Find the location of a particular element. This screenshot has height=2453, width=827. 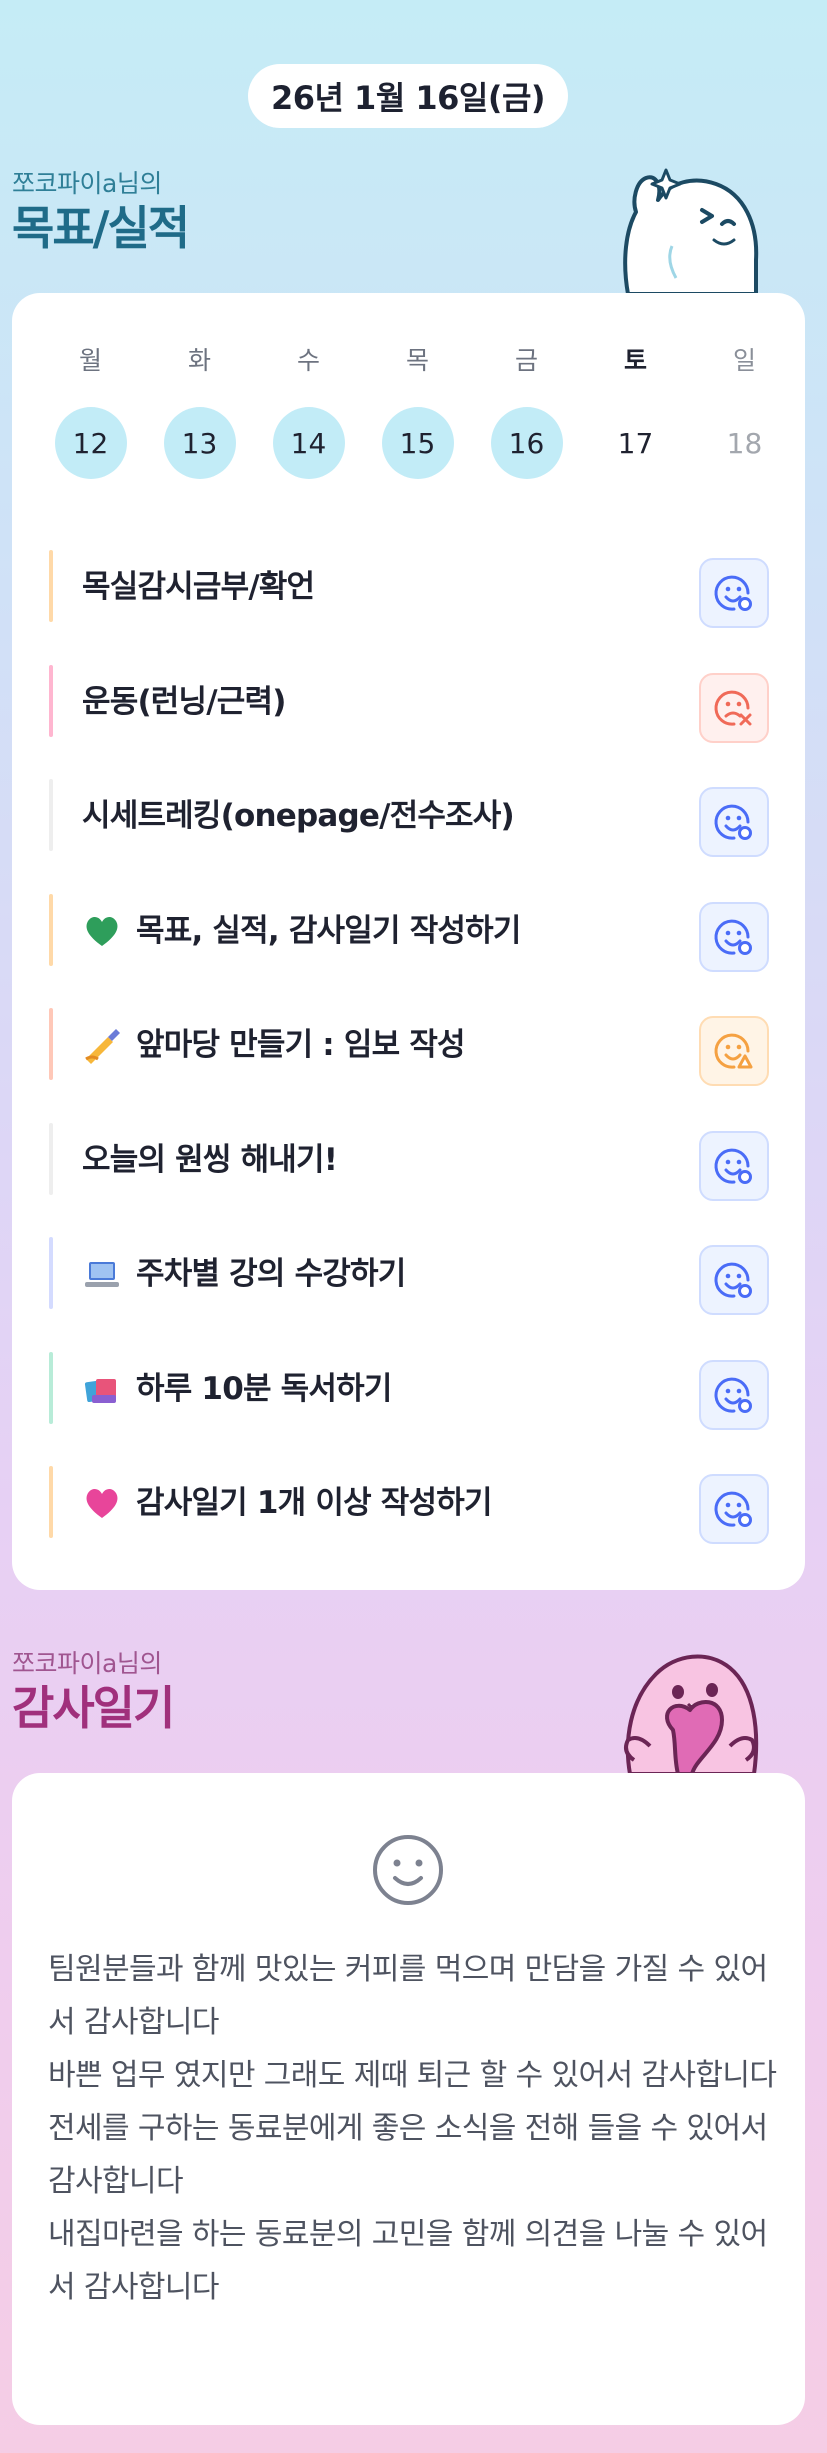

diary-line: 내집마련을 하는 동료분의 고민을 함께 의견을 나눌 수 있어서 감사합니다 is located at coordinates (408, 2261).